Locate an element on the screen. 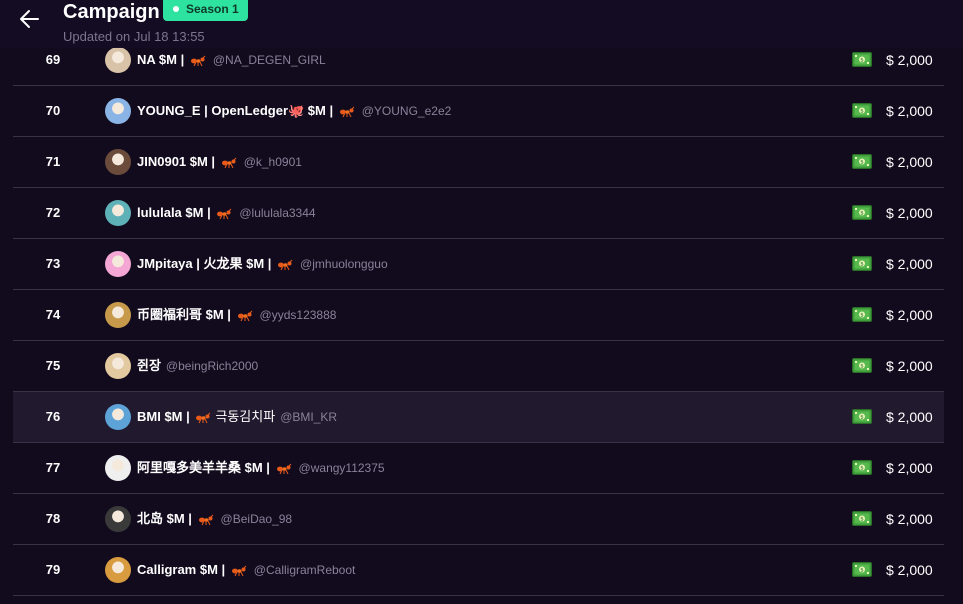 This screenshot has height=604, width=963. rank-number: 76 is located at coordinates (53, 416).